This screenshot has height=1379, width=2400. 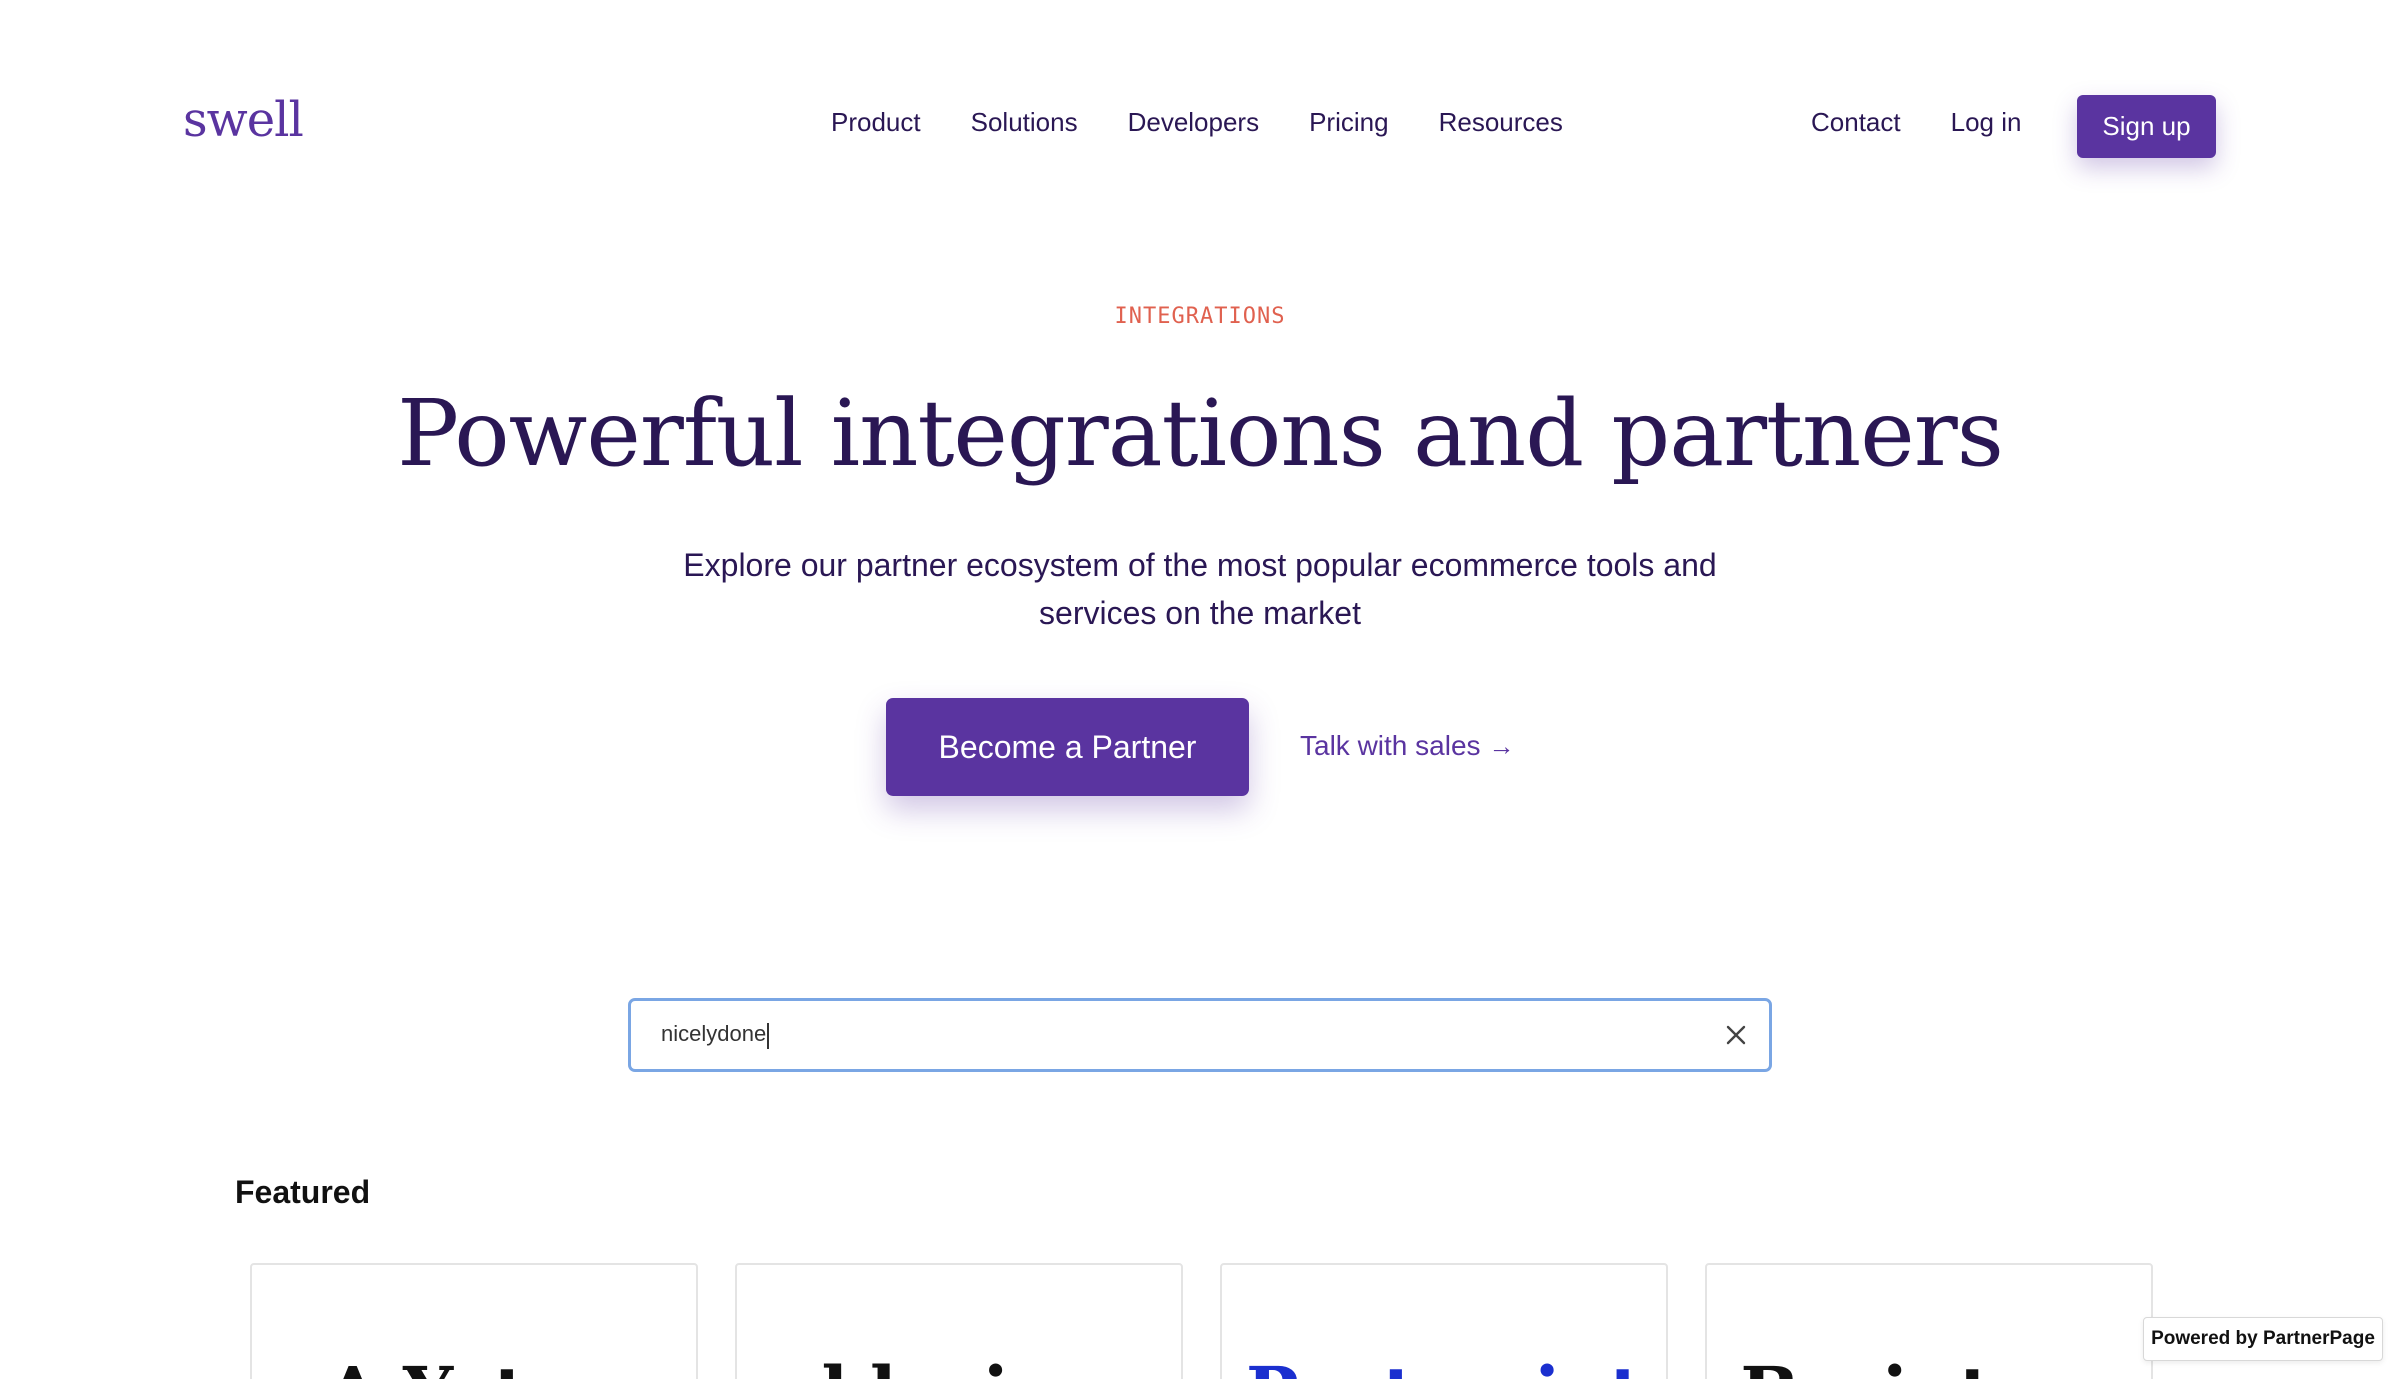 I want to click on page-title: Powerful integrations and partners, so click(x=1200, y=433).